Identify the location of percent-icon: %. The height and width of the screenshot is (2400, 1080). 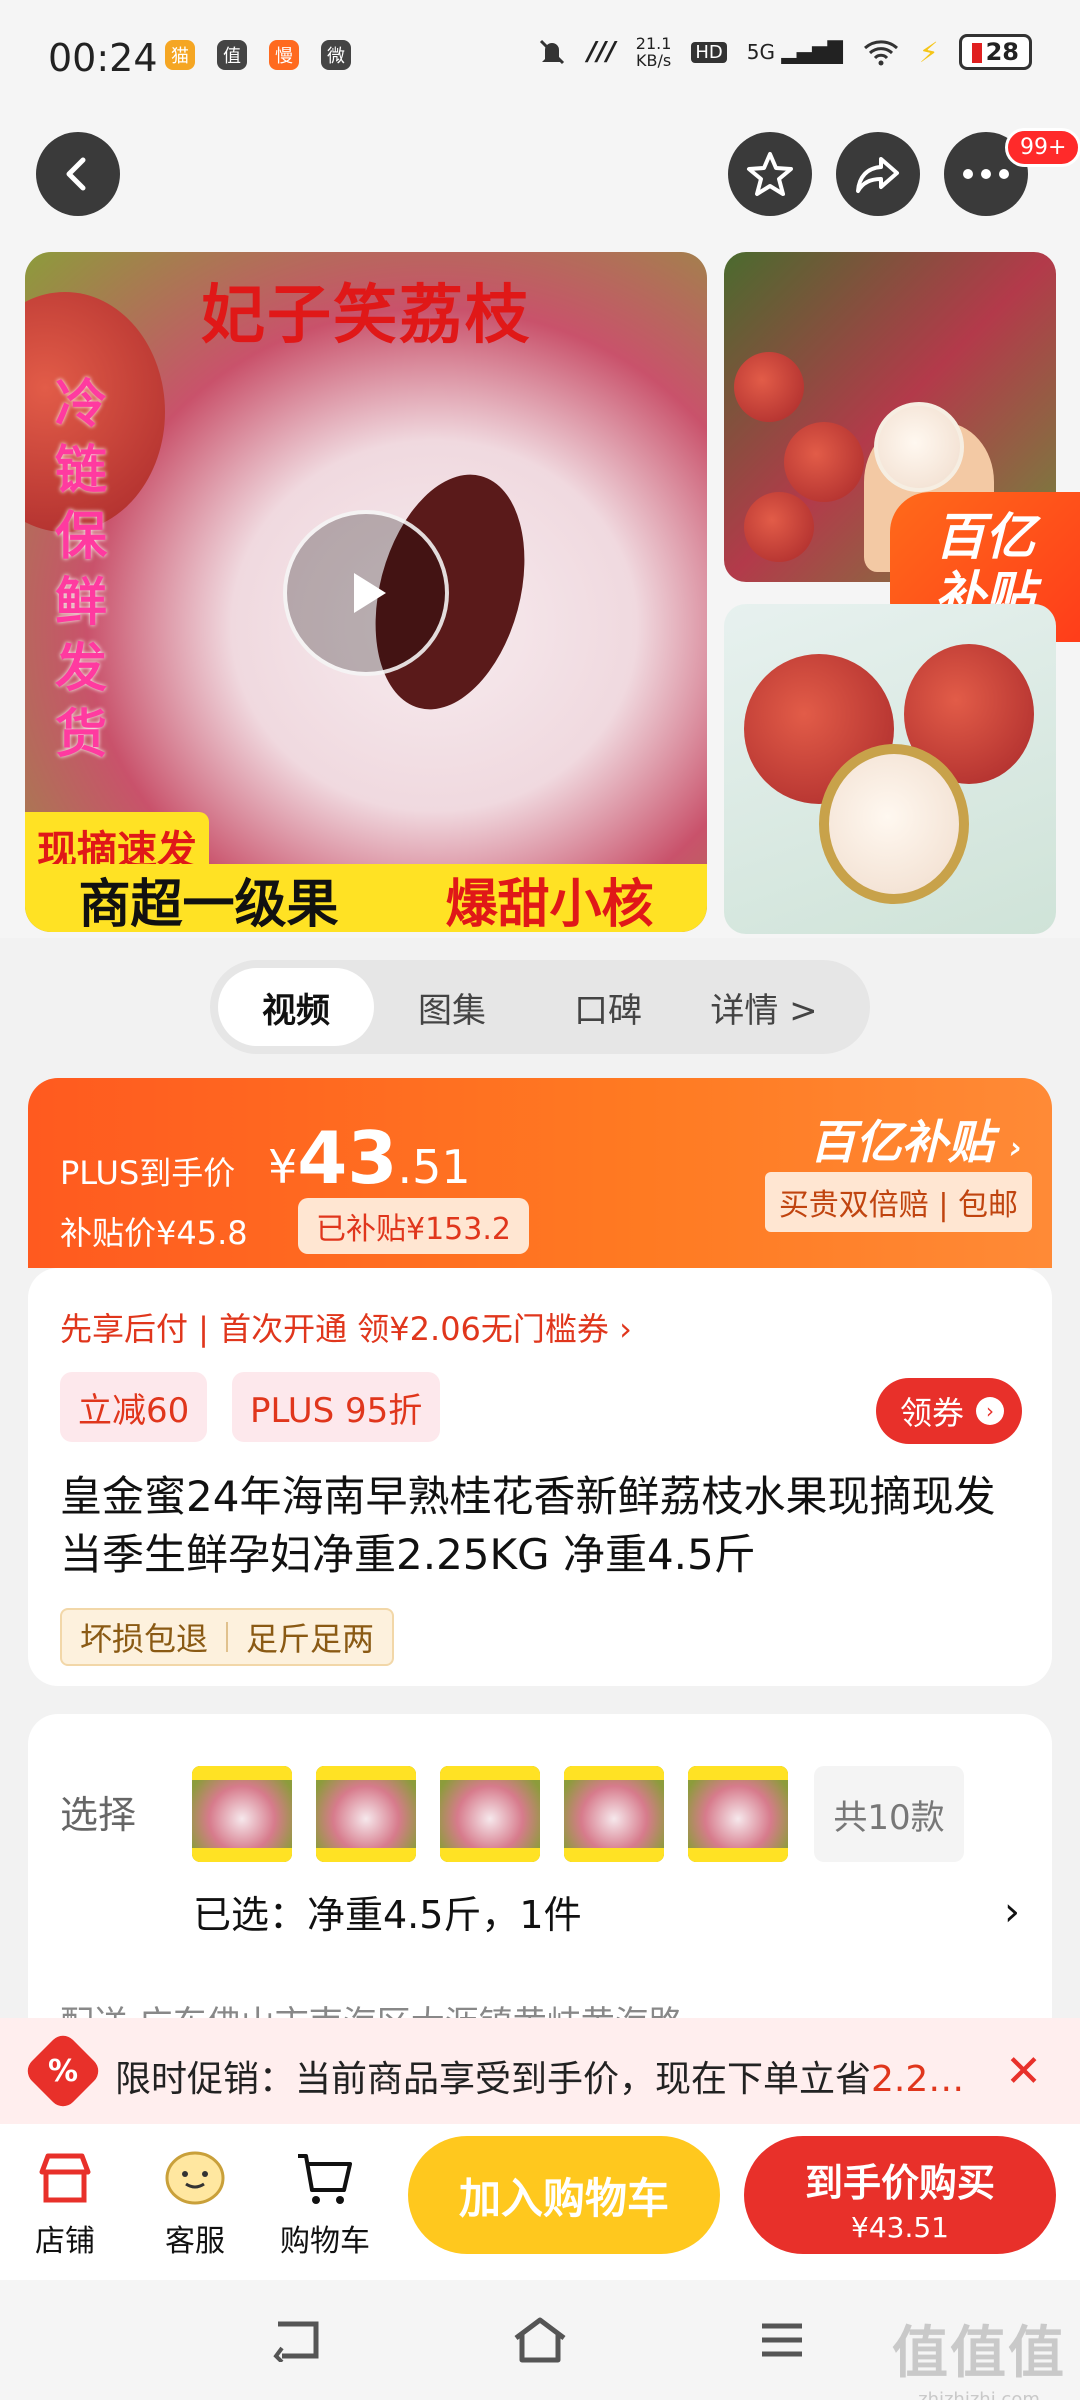
(63, 2071).